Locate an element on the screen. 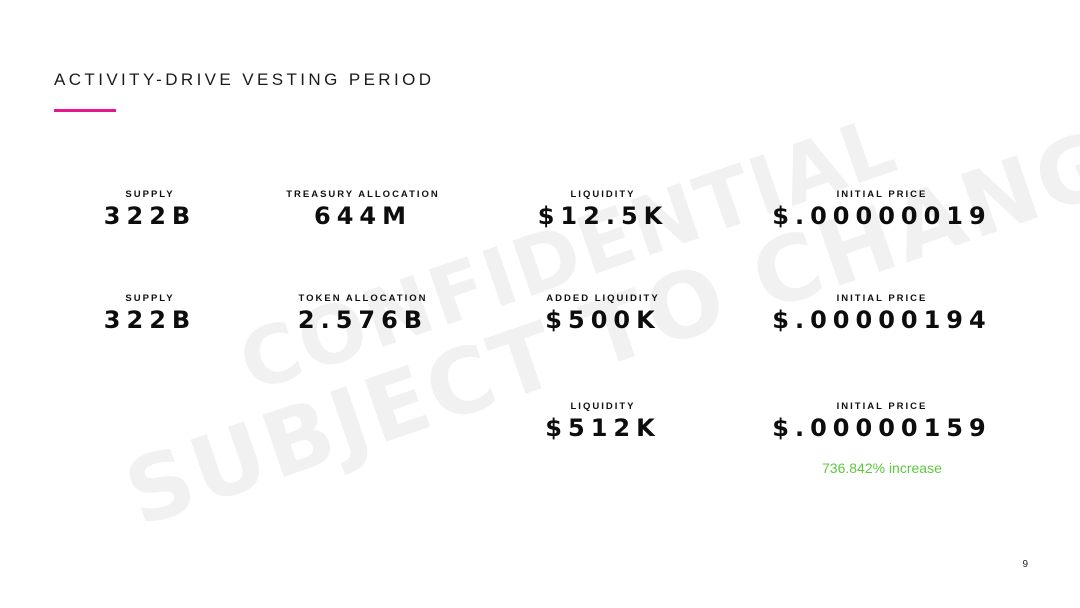 The height and width of the screenshot is (608, 1080). stat-value: $.00000159 is located at coordinates (882, 428).